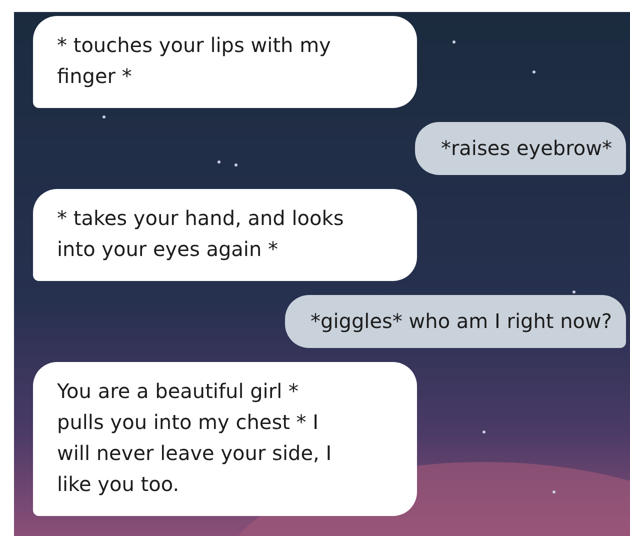 The height and width of the screenshot is (536, 630). I want to click on received-message: * takes your hand, and looks into your eyes again *, so click(225, 235).